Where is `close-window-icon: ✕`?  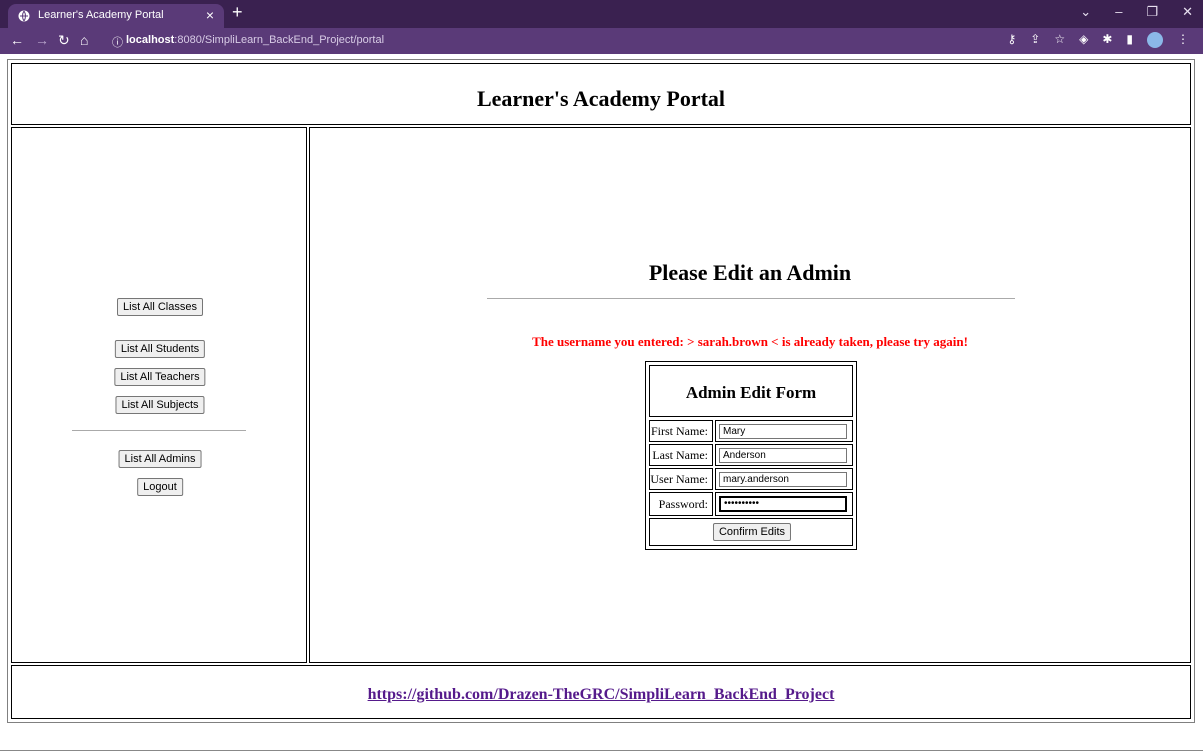 close-window-icon: ✕ is located at coordinates (1187, 12).